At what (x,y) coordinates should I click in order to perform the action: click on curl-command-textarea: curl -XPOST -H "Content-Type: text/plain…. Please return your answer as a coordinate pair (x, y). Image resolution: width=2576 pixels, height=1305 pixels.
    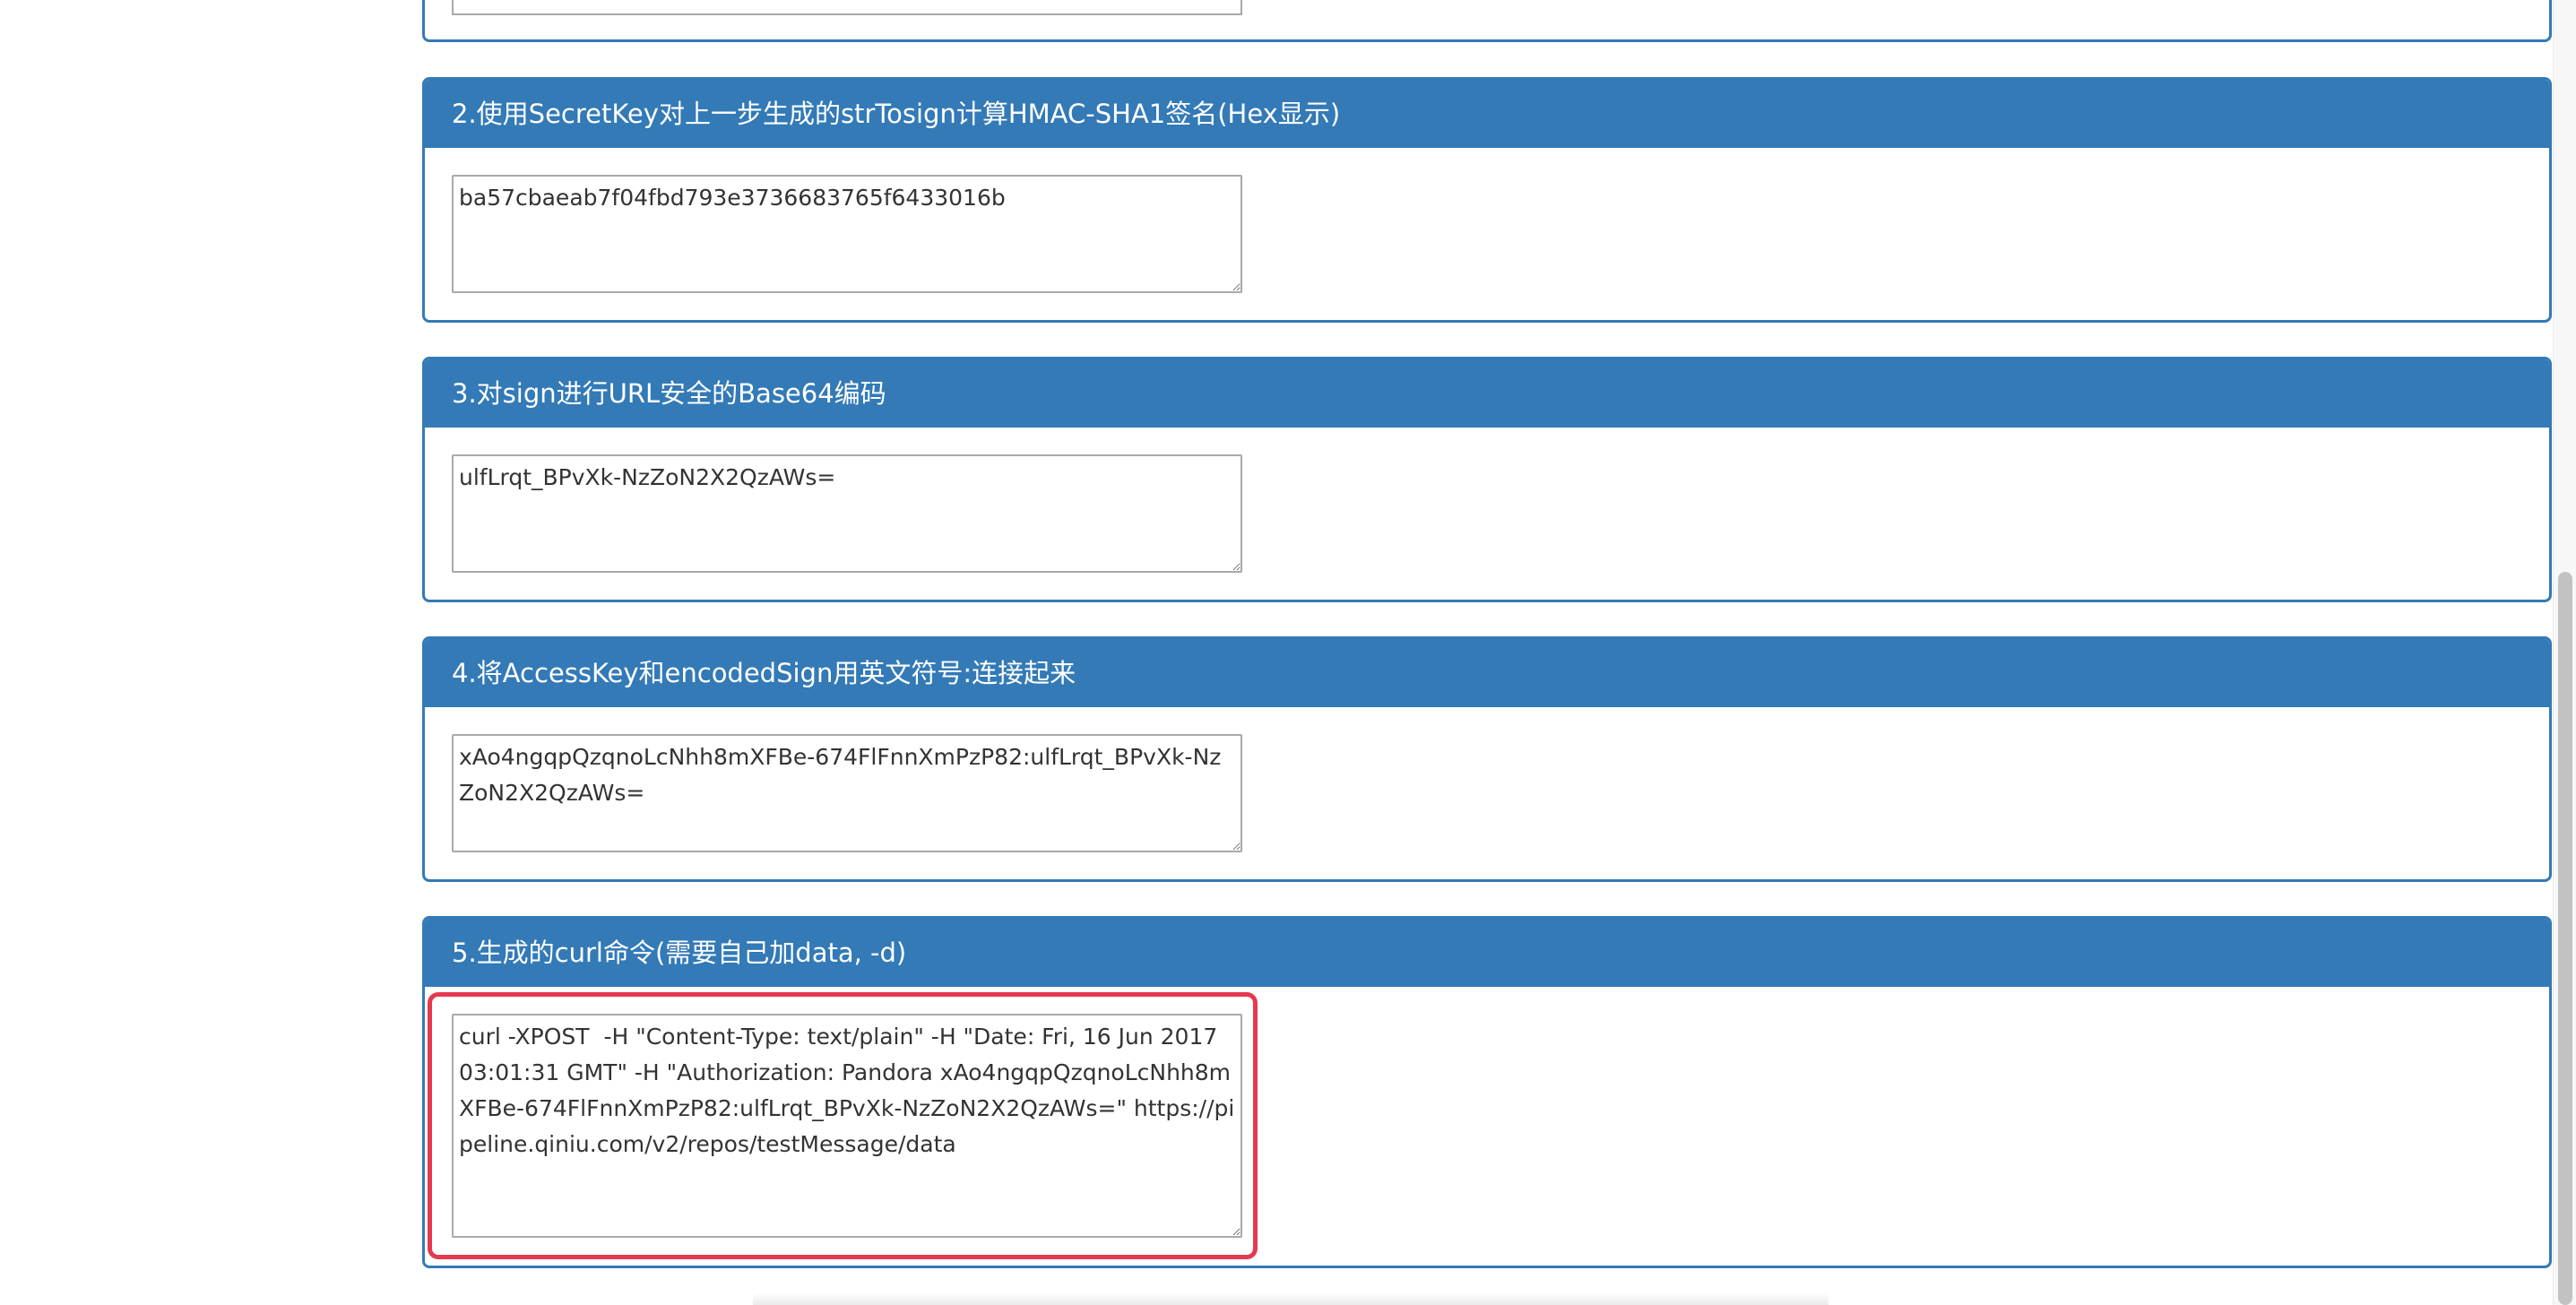
    Looking at the image, I should click on (847, 1126).